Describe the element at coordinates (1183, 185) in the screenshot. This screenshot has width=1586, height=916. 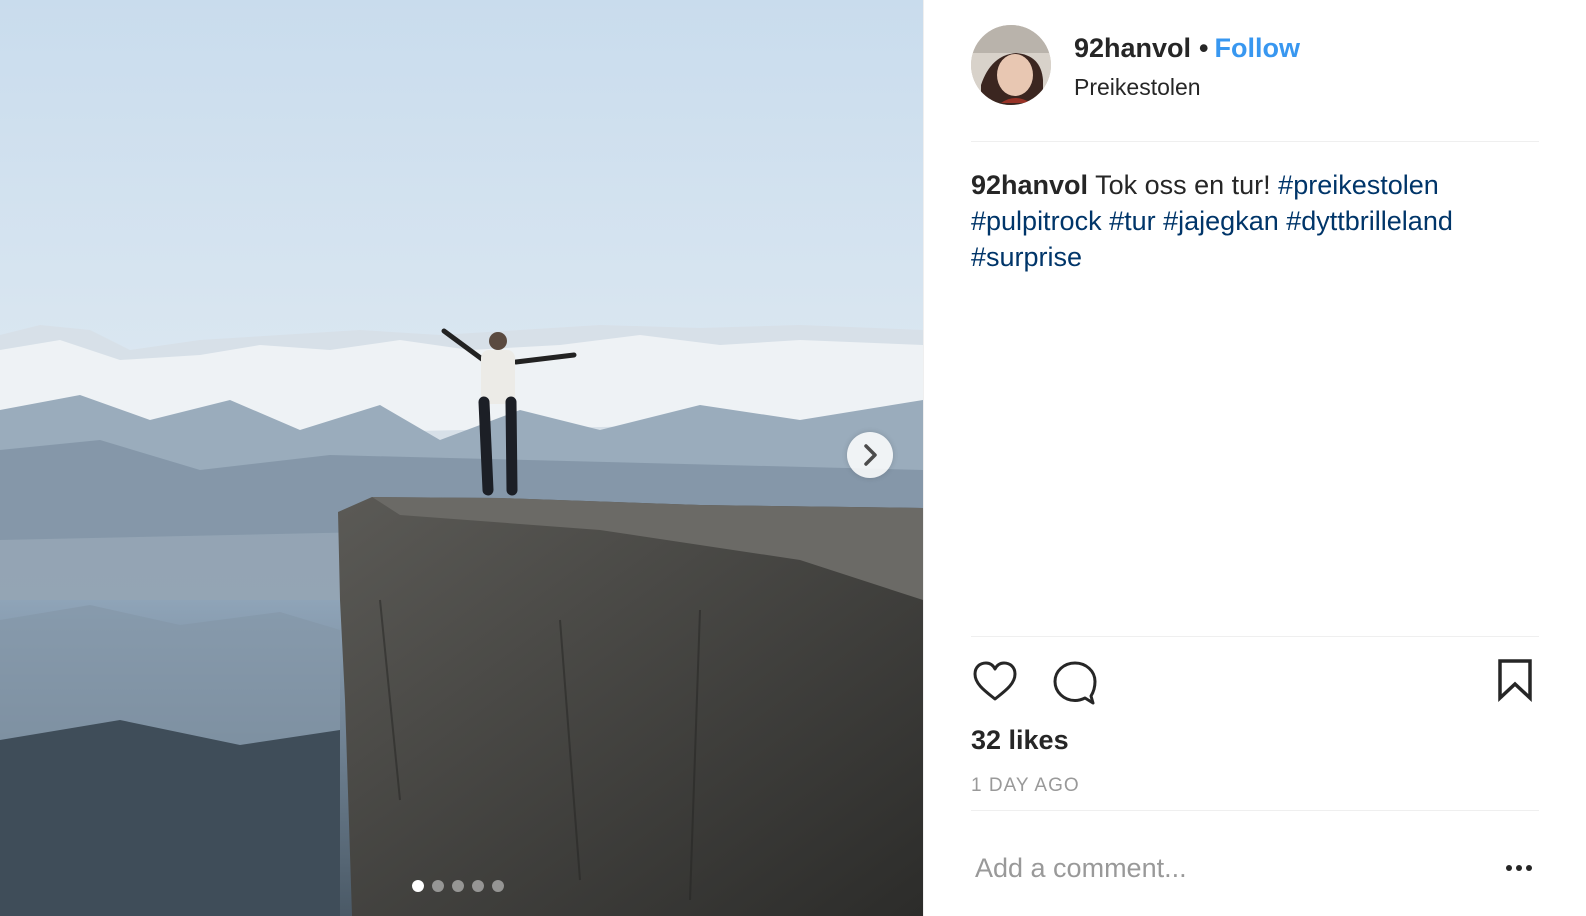
I see `caption-text: Tok oss en tur!` at that location.